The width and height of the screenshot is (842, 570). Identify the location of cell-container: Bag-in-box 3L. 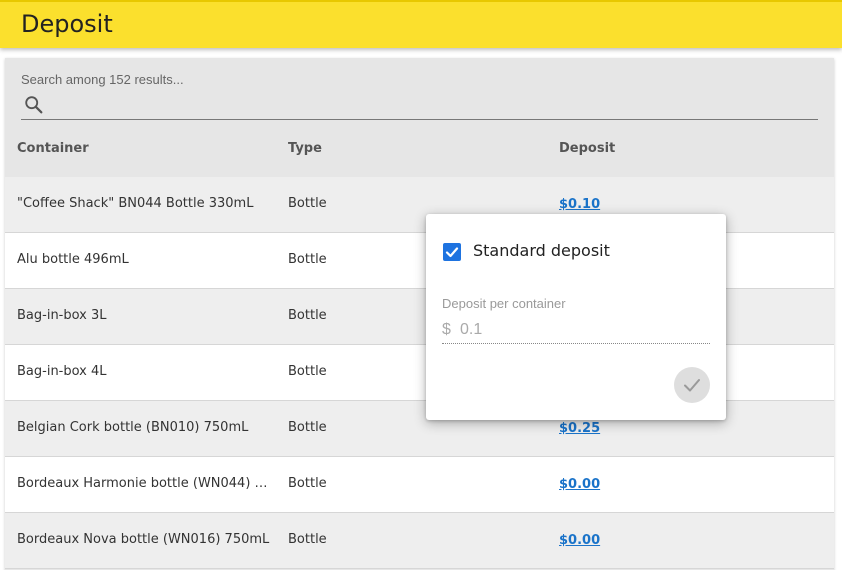
(62, 315).